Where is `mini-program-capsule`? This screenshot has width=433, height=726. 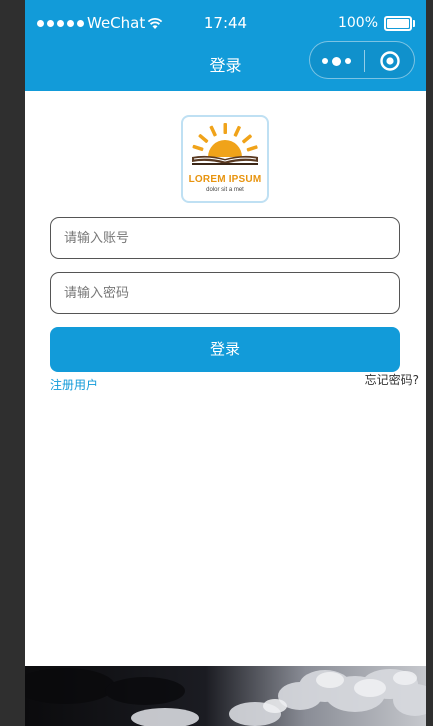
mini-program-capsule is located at coordinates (362, 60).